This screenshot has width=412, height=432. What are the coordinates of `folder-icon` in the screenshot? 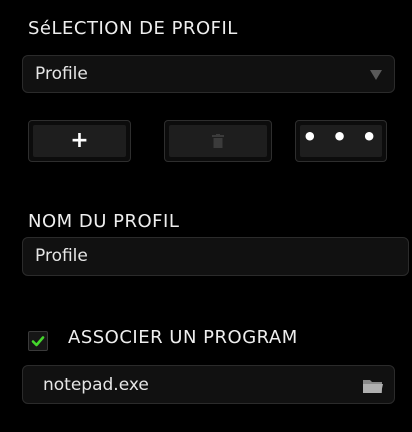 It's located at (373, 386).